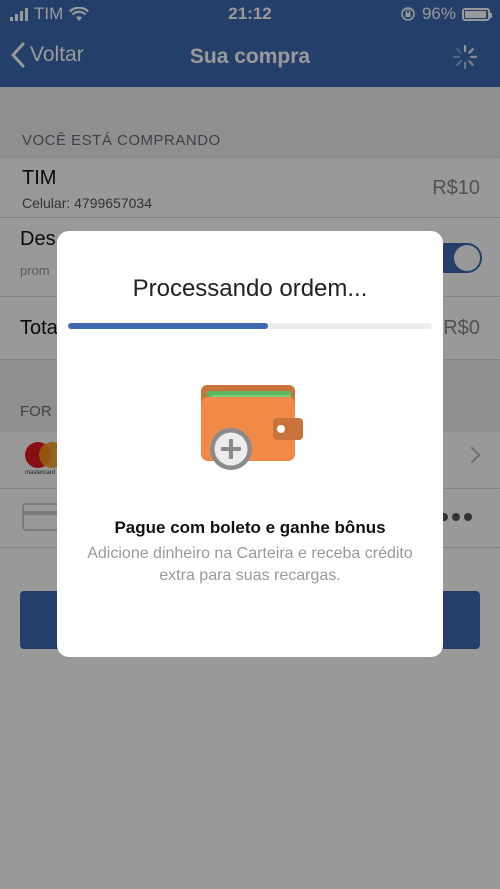 Image resolution: width=500 pixels, height=889 pixels. What do you see at coordinates (252, 427) in the screenshot?
I see `wallet-icon` at bounding box center [252, 427].